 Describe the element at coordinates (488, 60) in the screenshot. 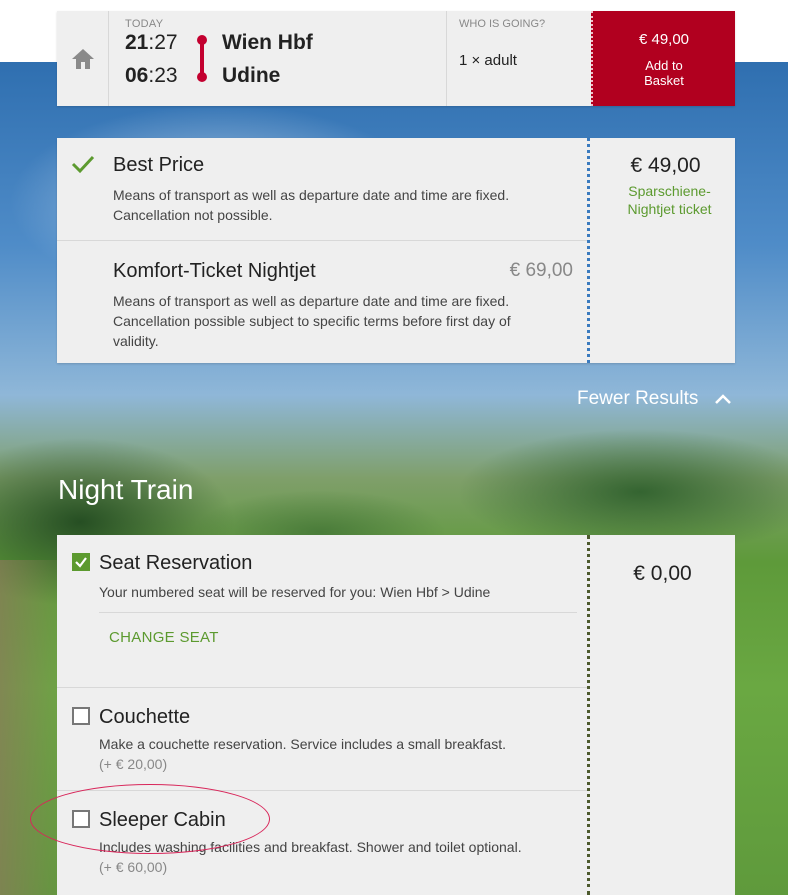

I see `passenger-count: 1 × adult` at that location.